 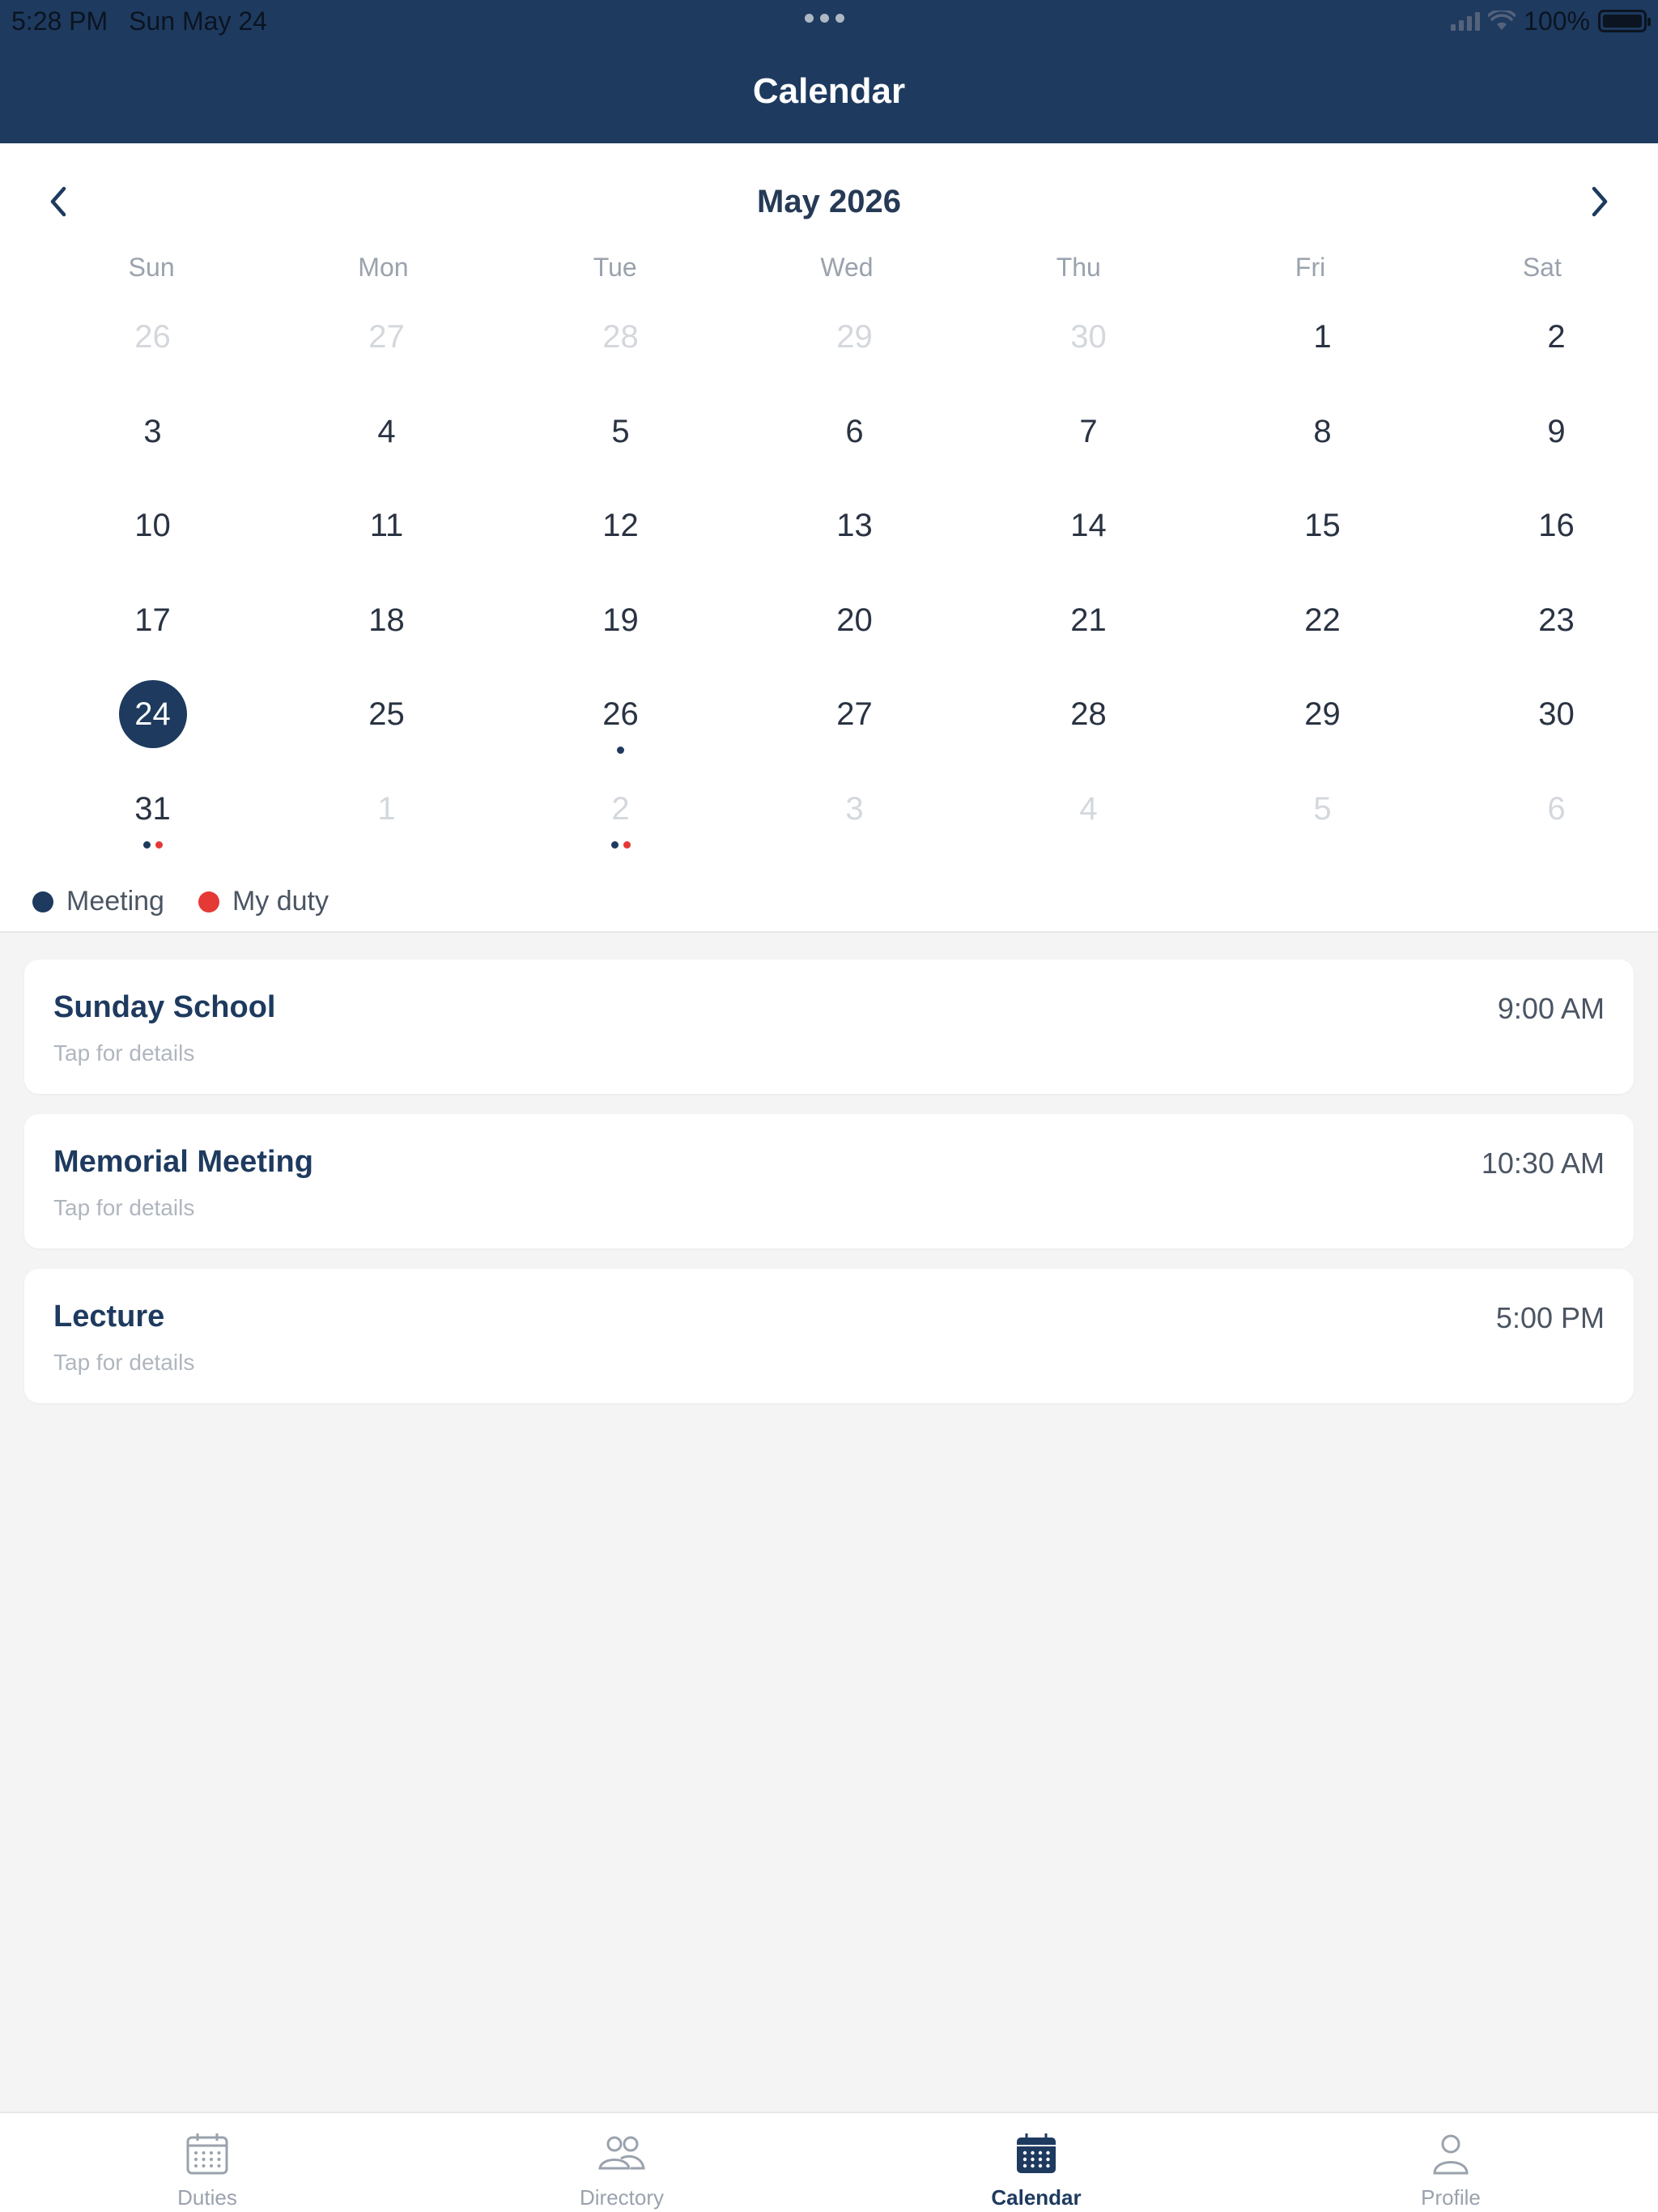 I want to click on day-cell: 14, so click(x=1088, y=539).